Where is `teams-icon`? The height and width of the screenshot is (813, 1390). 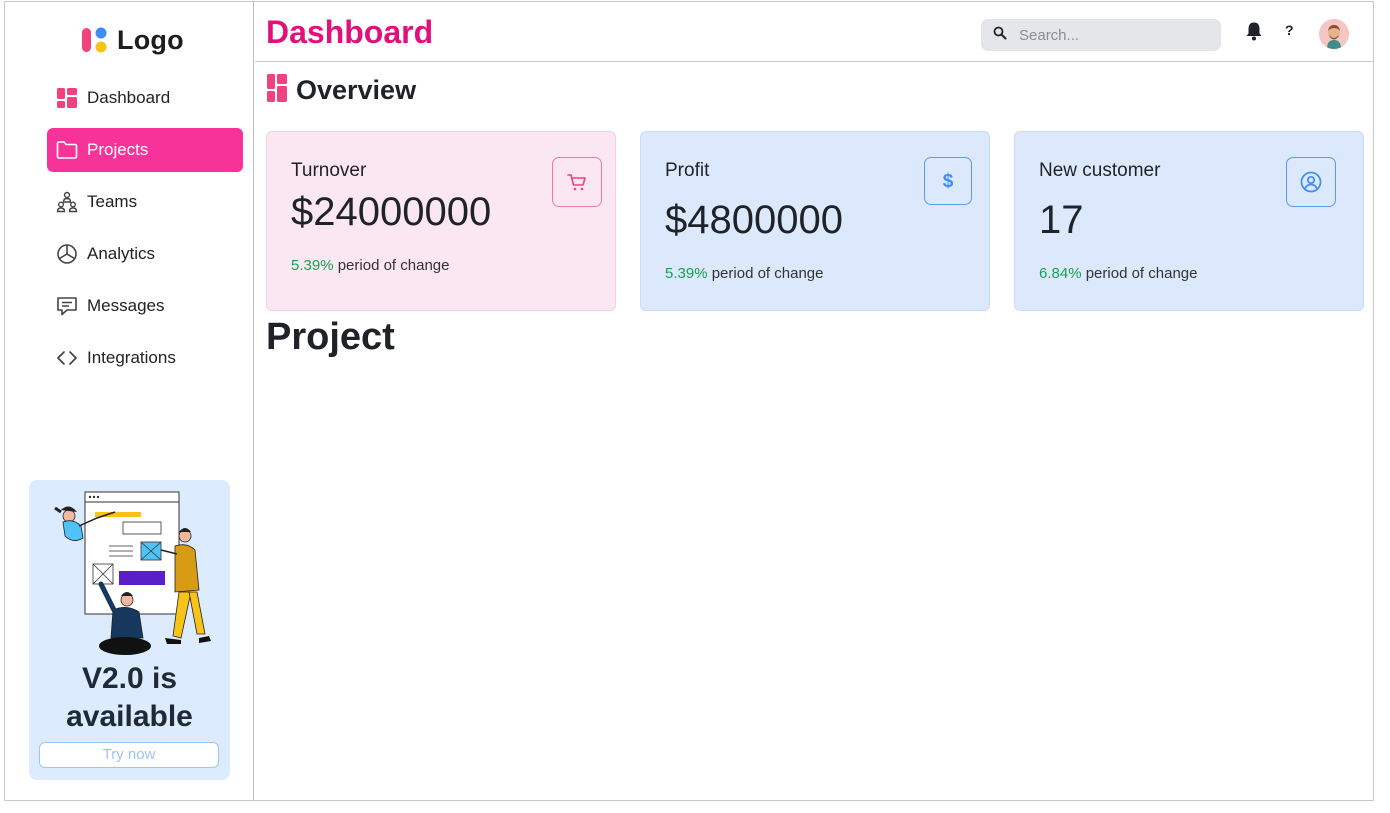
teams-icon is located at coordinates (67, 202).